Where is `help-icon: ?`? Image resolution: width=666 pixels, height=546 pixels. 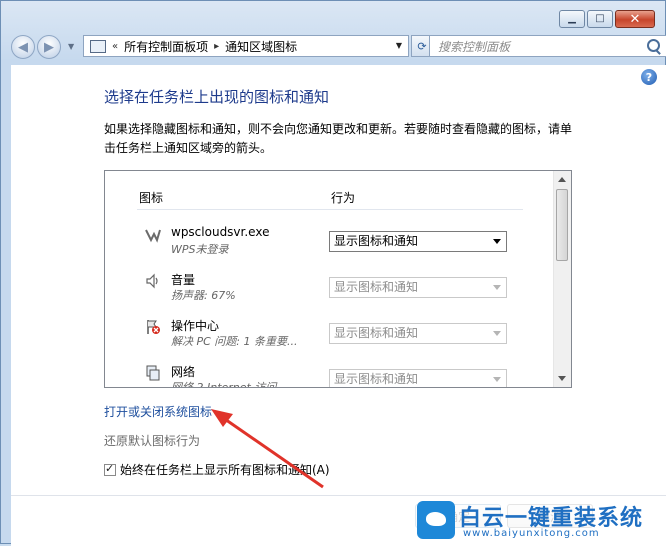 help-icon: ? is located at coordinates (649, 77).